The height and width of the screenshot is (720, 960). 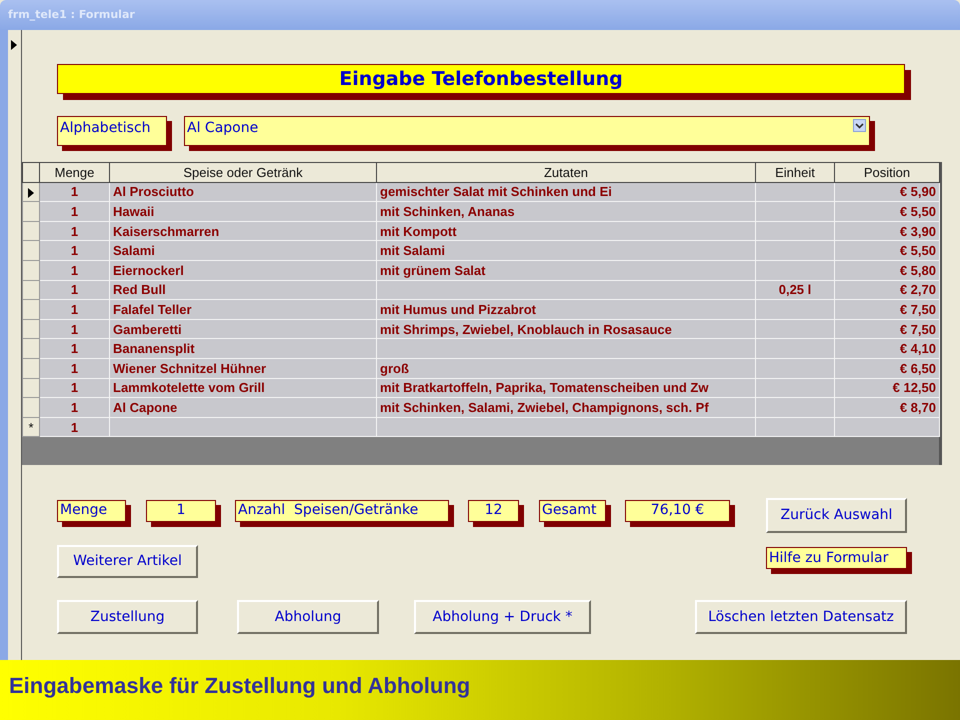 I want to click on row-selector: *, so click(x=31, y=427).